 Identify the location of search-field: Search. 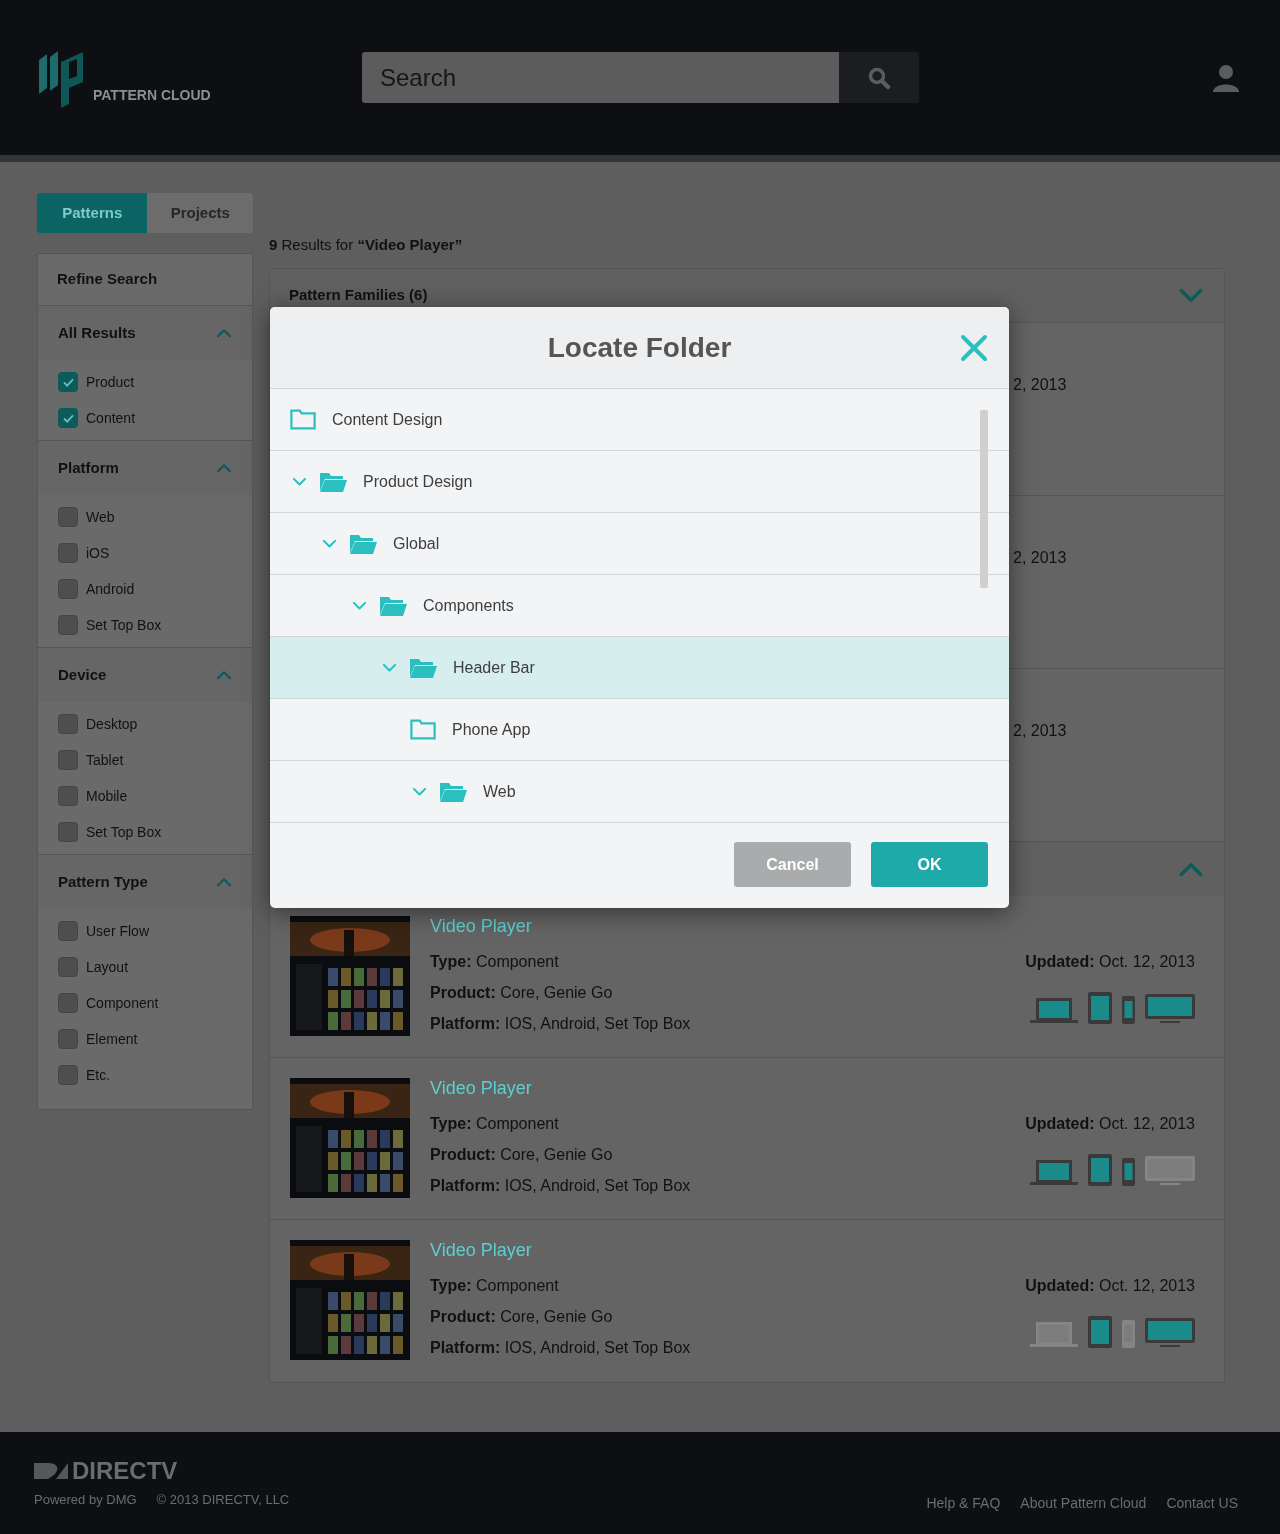
(600, 77).